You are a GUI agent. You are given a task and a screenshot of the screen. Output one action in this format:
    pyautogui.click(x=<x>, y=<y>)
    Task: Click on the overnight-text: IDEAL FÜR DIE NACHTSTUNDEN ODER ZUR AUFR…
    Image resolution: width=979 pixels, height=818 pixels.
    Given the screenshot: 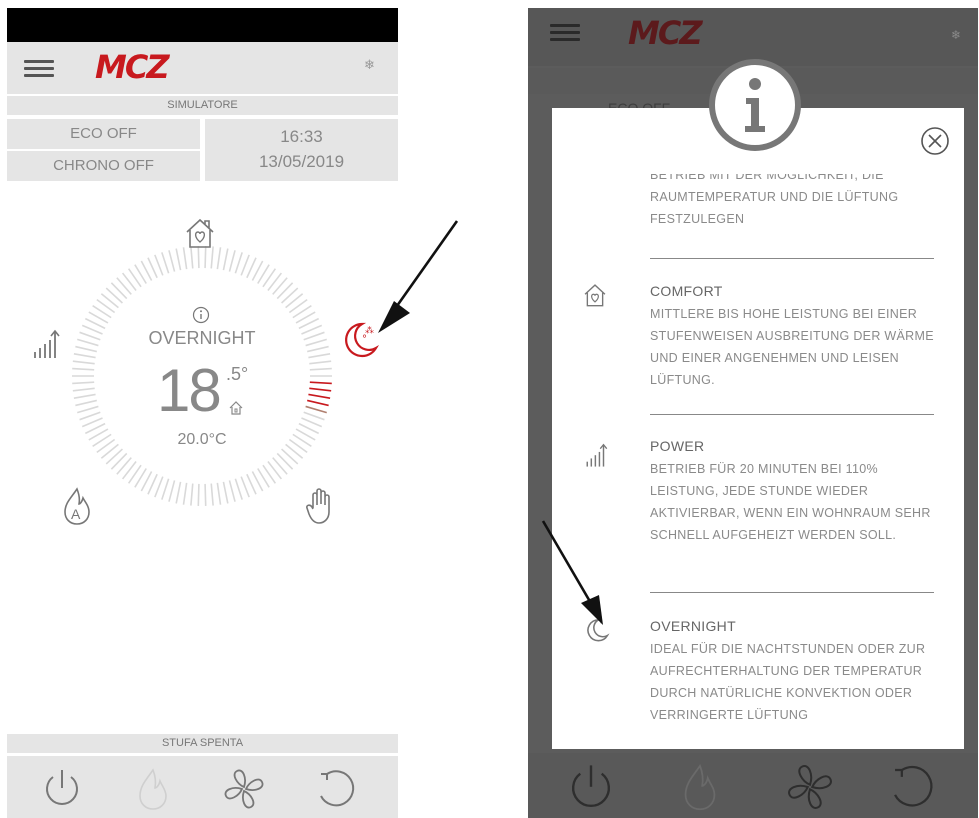 What is the action you would take?
    pyautogui.click(x=788, y=682)
    